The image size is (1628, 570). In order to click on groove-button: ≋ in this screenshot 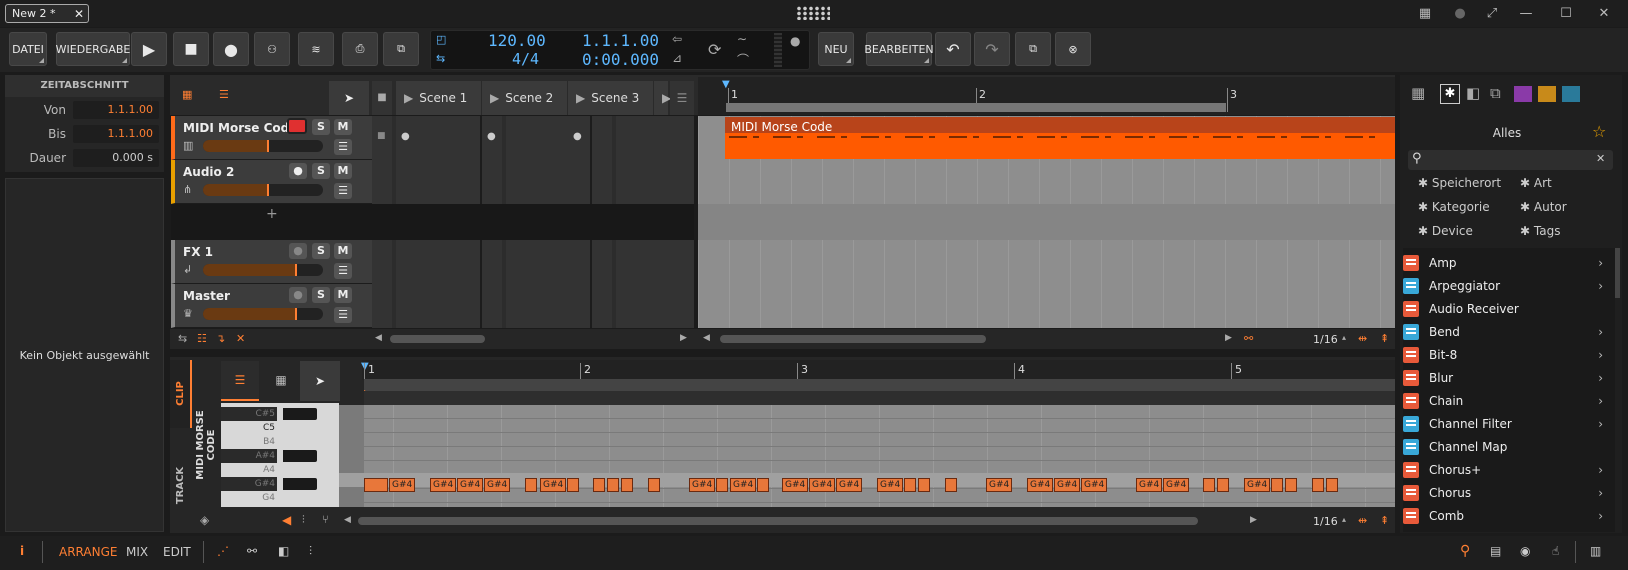, I will do `click(316, 49)`.